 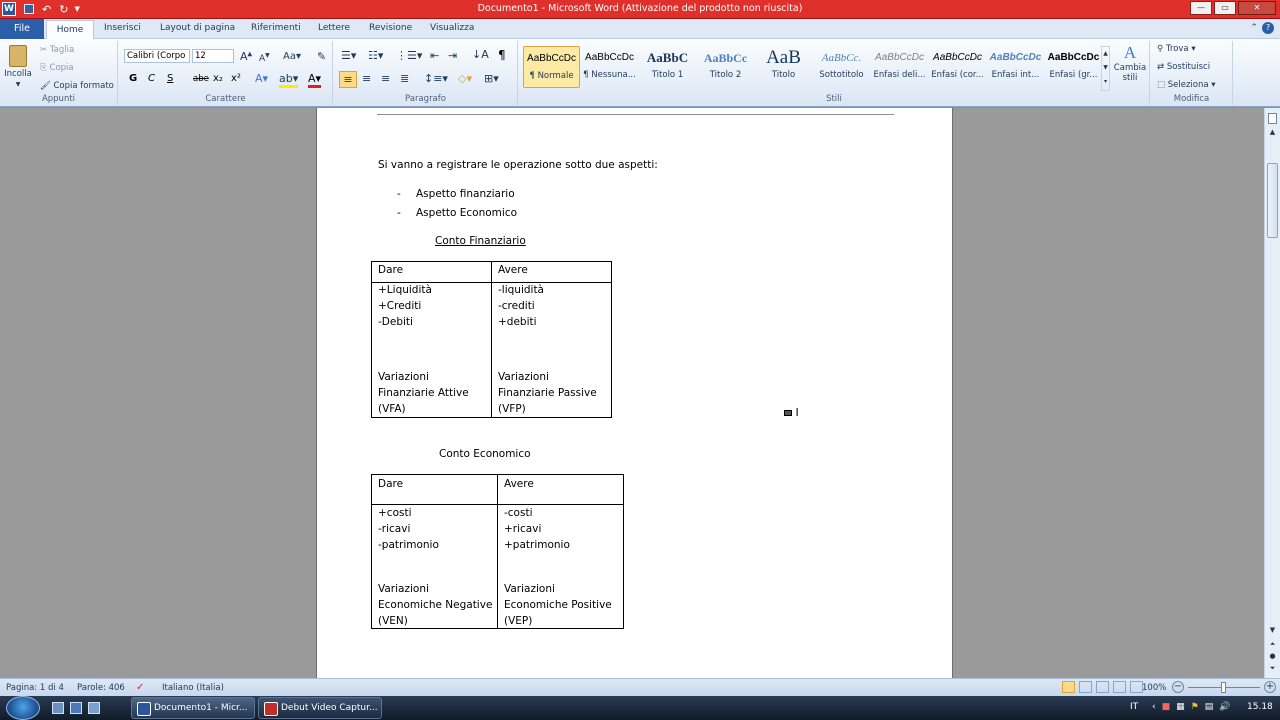 What do you see at coordinates (1272, 200) in the screenshot?
I see `scroll-thumb` at bounding box center [1272, 200].